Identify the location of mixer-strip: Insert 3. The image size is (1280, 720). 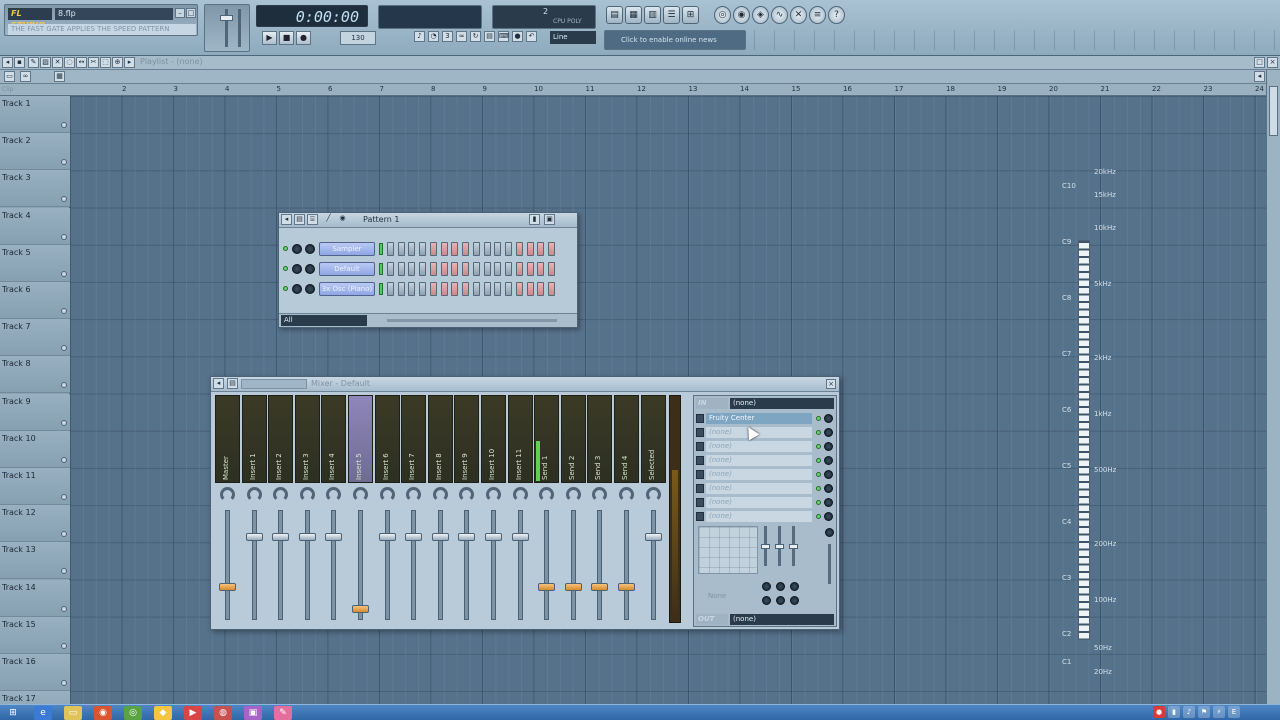
(307, 511).